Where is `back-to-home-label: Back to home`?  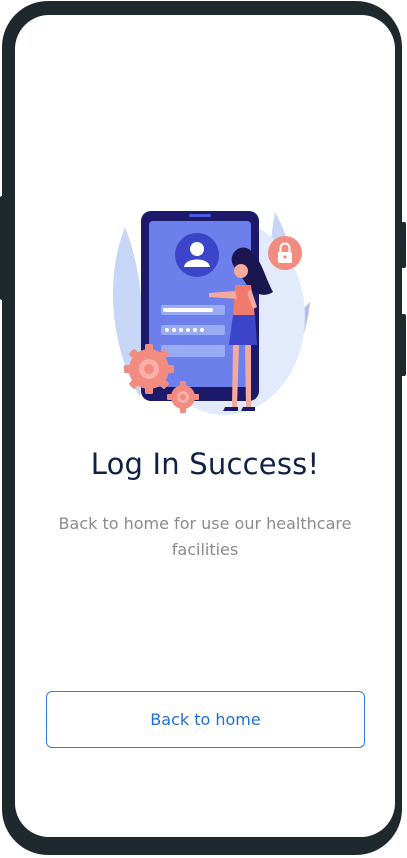 back-to-home-label: Back to home is located at coordinates (205, 719).